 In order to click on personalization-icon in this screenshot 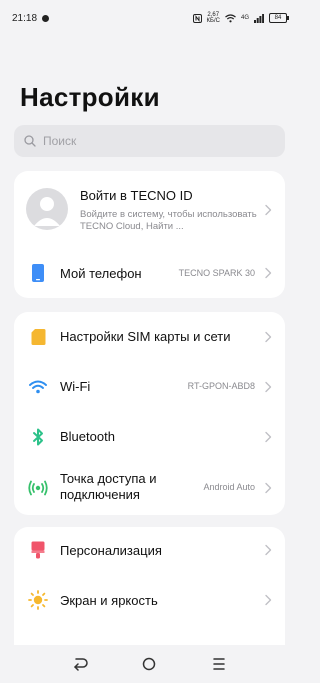, I will do `click(38, 550)`.